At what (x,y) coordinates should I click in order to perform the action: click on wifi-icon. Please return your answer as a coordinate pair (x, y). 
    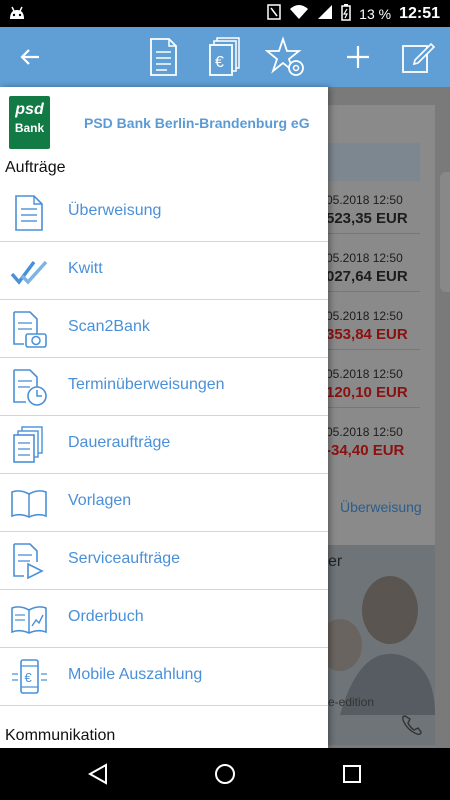
    Looking at the image, I should click on (299, 13).